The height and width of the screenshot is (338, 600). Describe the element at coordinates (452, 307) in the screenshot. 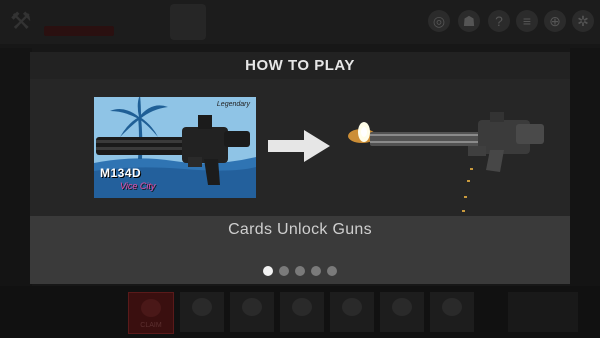

I see `shop-icon` at that location.